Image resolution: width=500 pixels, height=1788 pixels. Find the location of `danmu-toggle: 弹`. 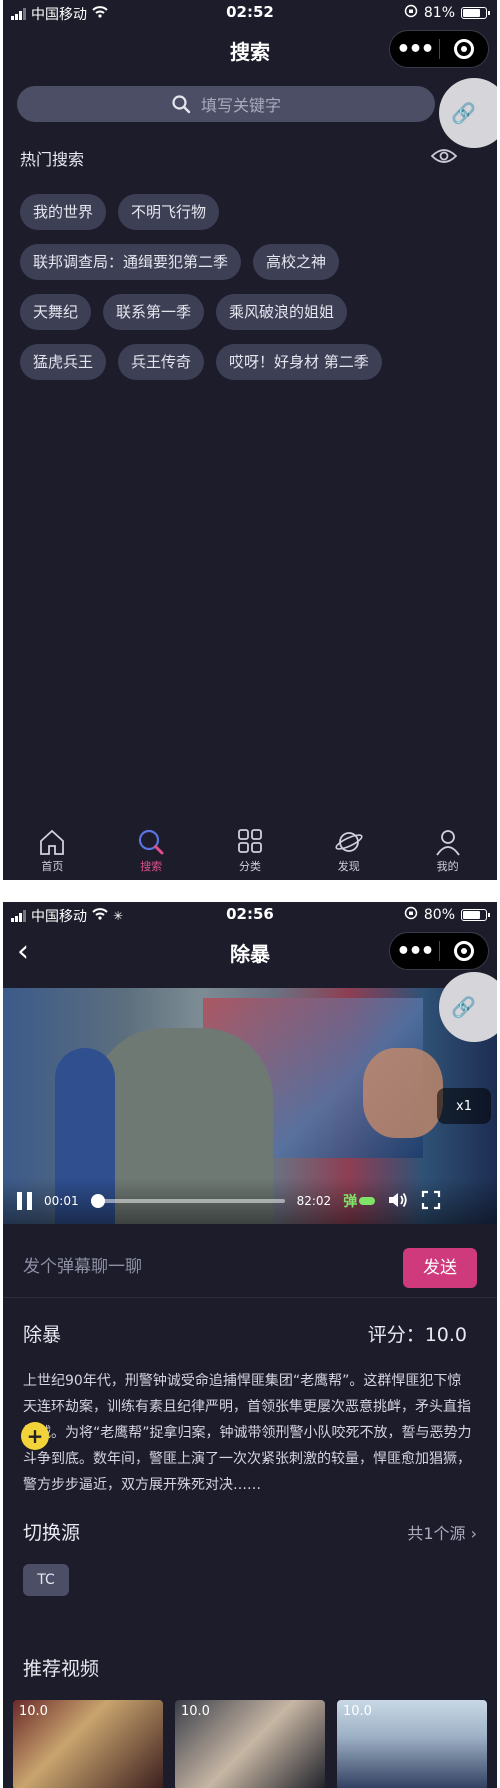

danmu-toggle: 弹 is located at coordinates (359, 1201).